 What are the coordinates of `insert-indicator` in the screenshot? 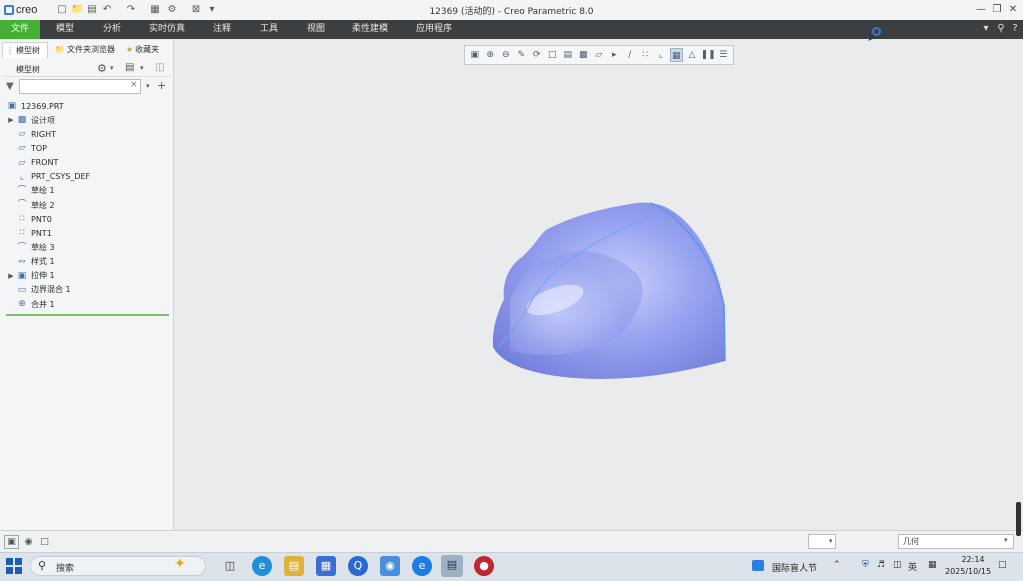 It's located at (87, 315).